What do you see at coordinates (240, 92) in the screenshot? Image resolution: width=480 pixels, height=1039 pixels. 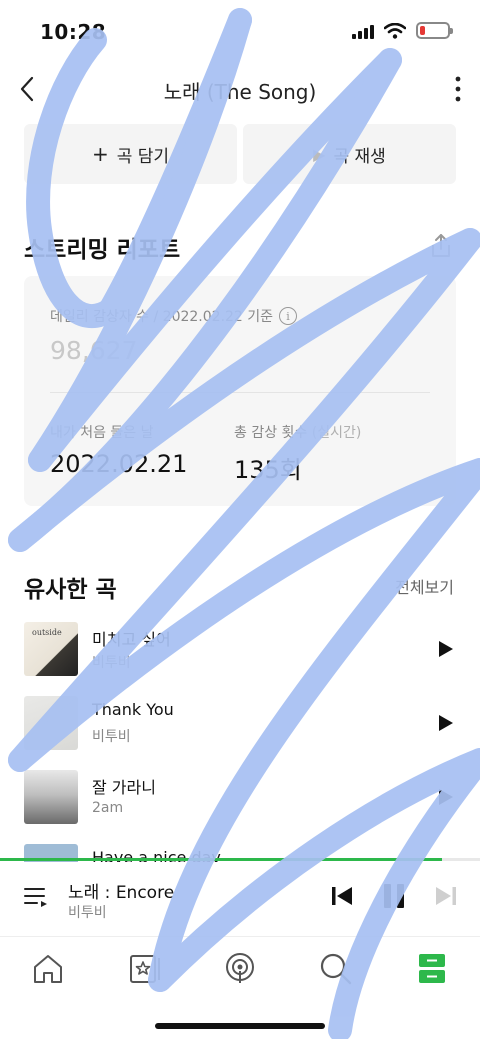 I see `page-title: 노래 (The Song)` at bounding box center [240, 92].